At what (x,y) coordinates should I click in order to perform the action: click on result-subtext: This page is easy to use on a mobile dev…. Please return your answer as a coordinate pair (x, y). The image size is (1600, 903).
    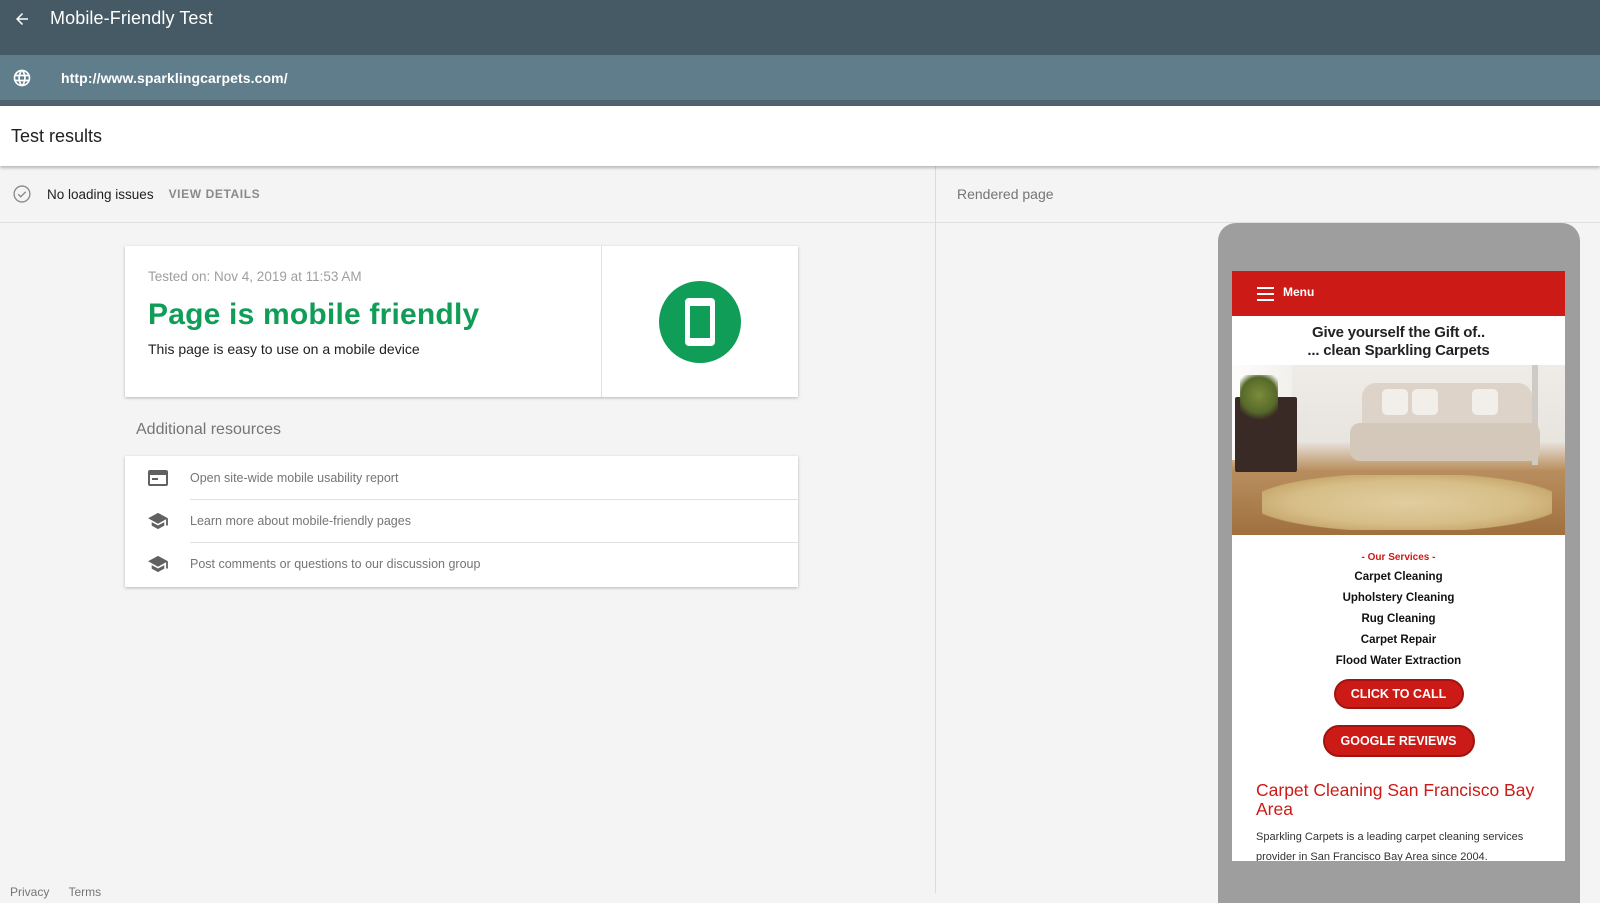
    Looking at the image, I should click on (284, 349).